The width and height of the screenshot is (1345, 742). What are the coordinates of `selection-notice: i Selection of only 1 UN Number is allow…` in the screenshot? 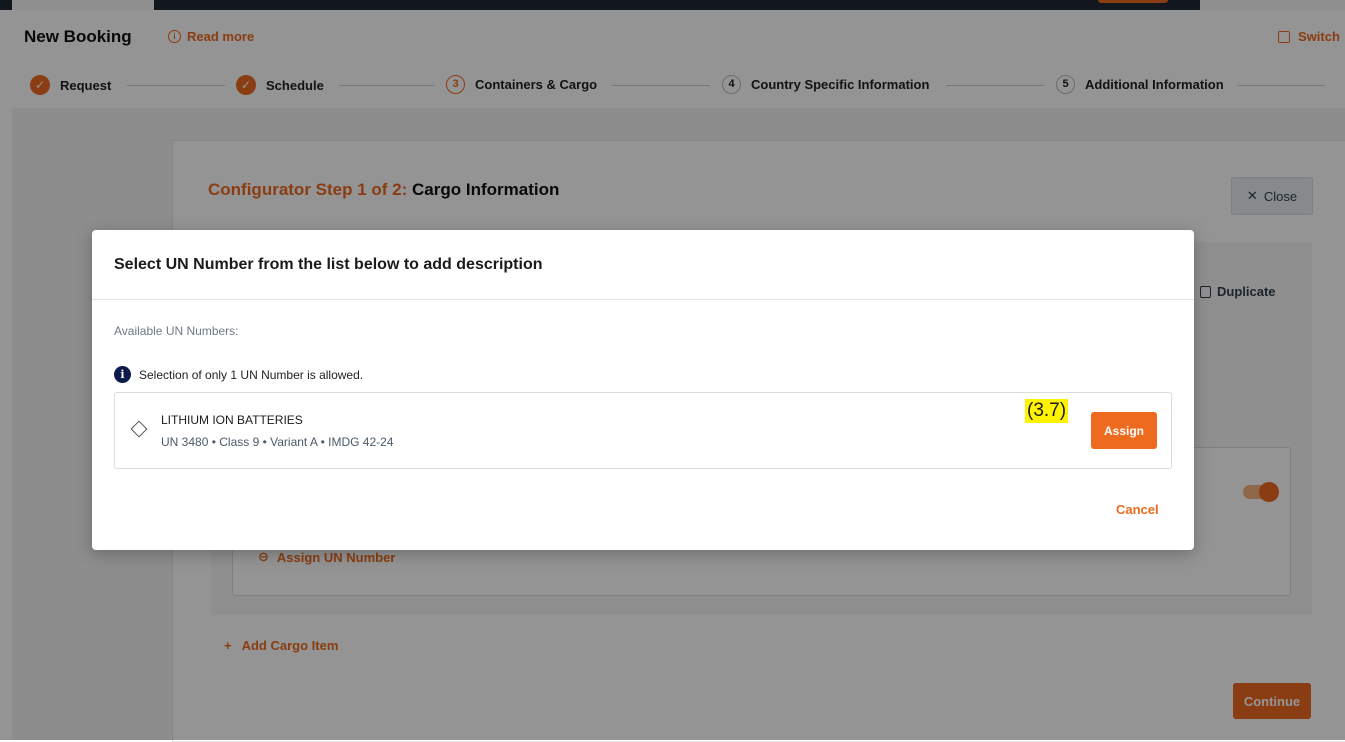 It's located at (238, 374).